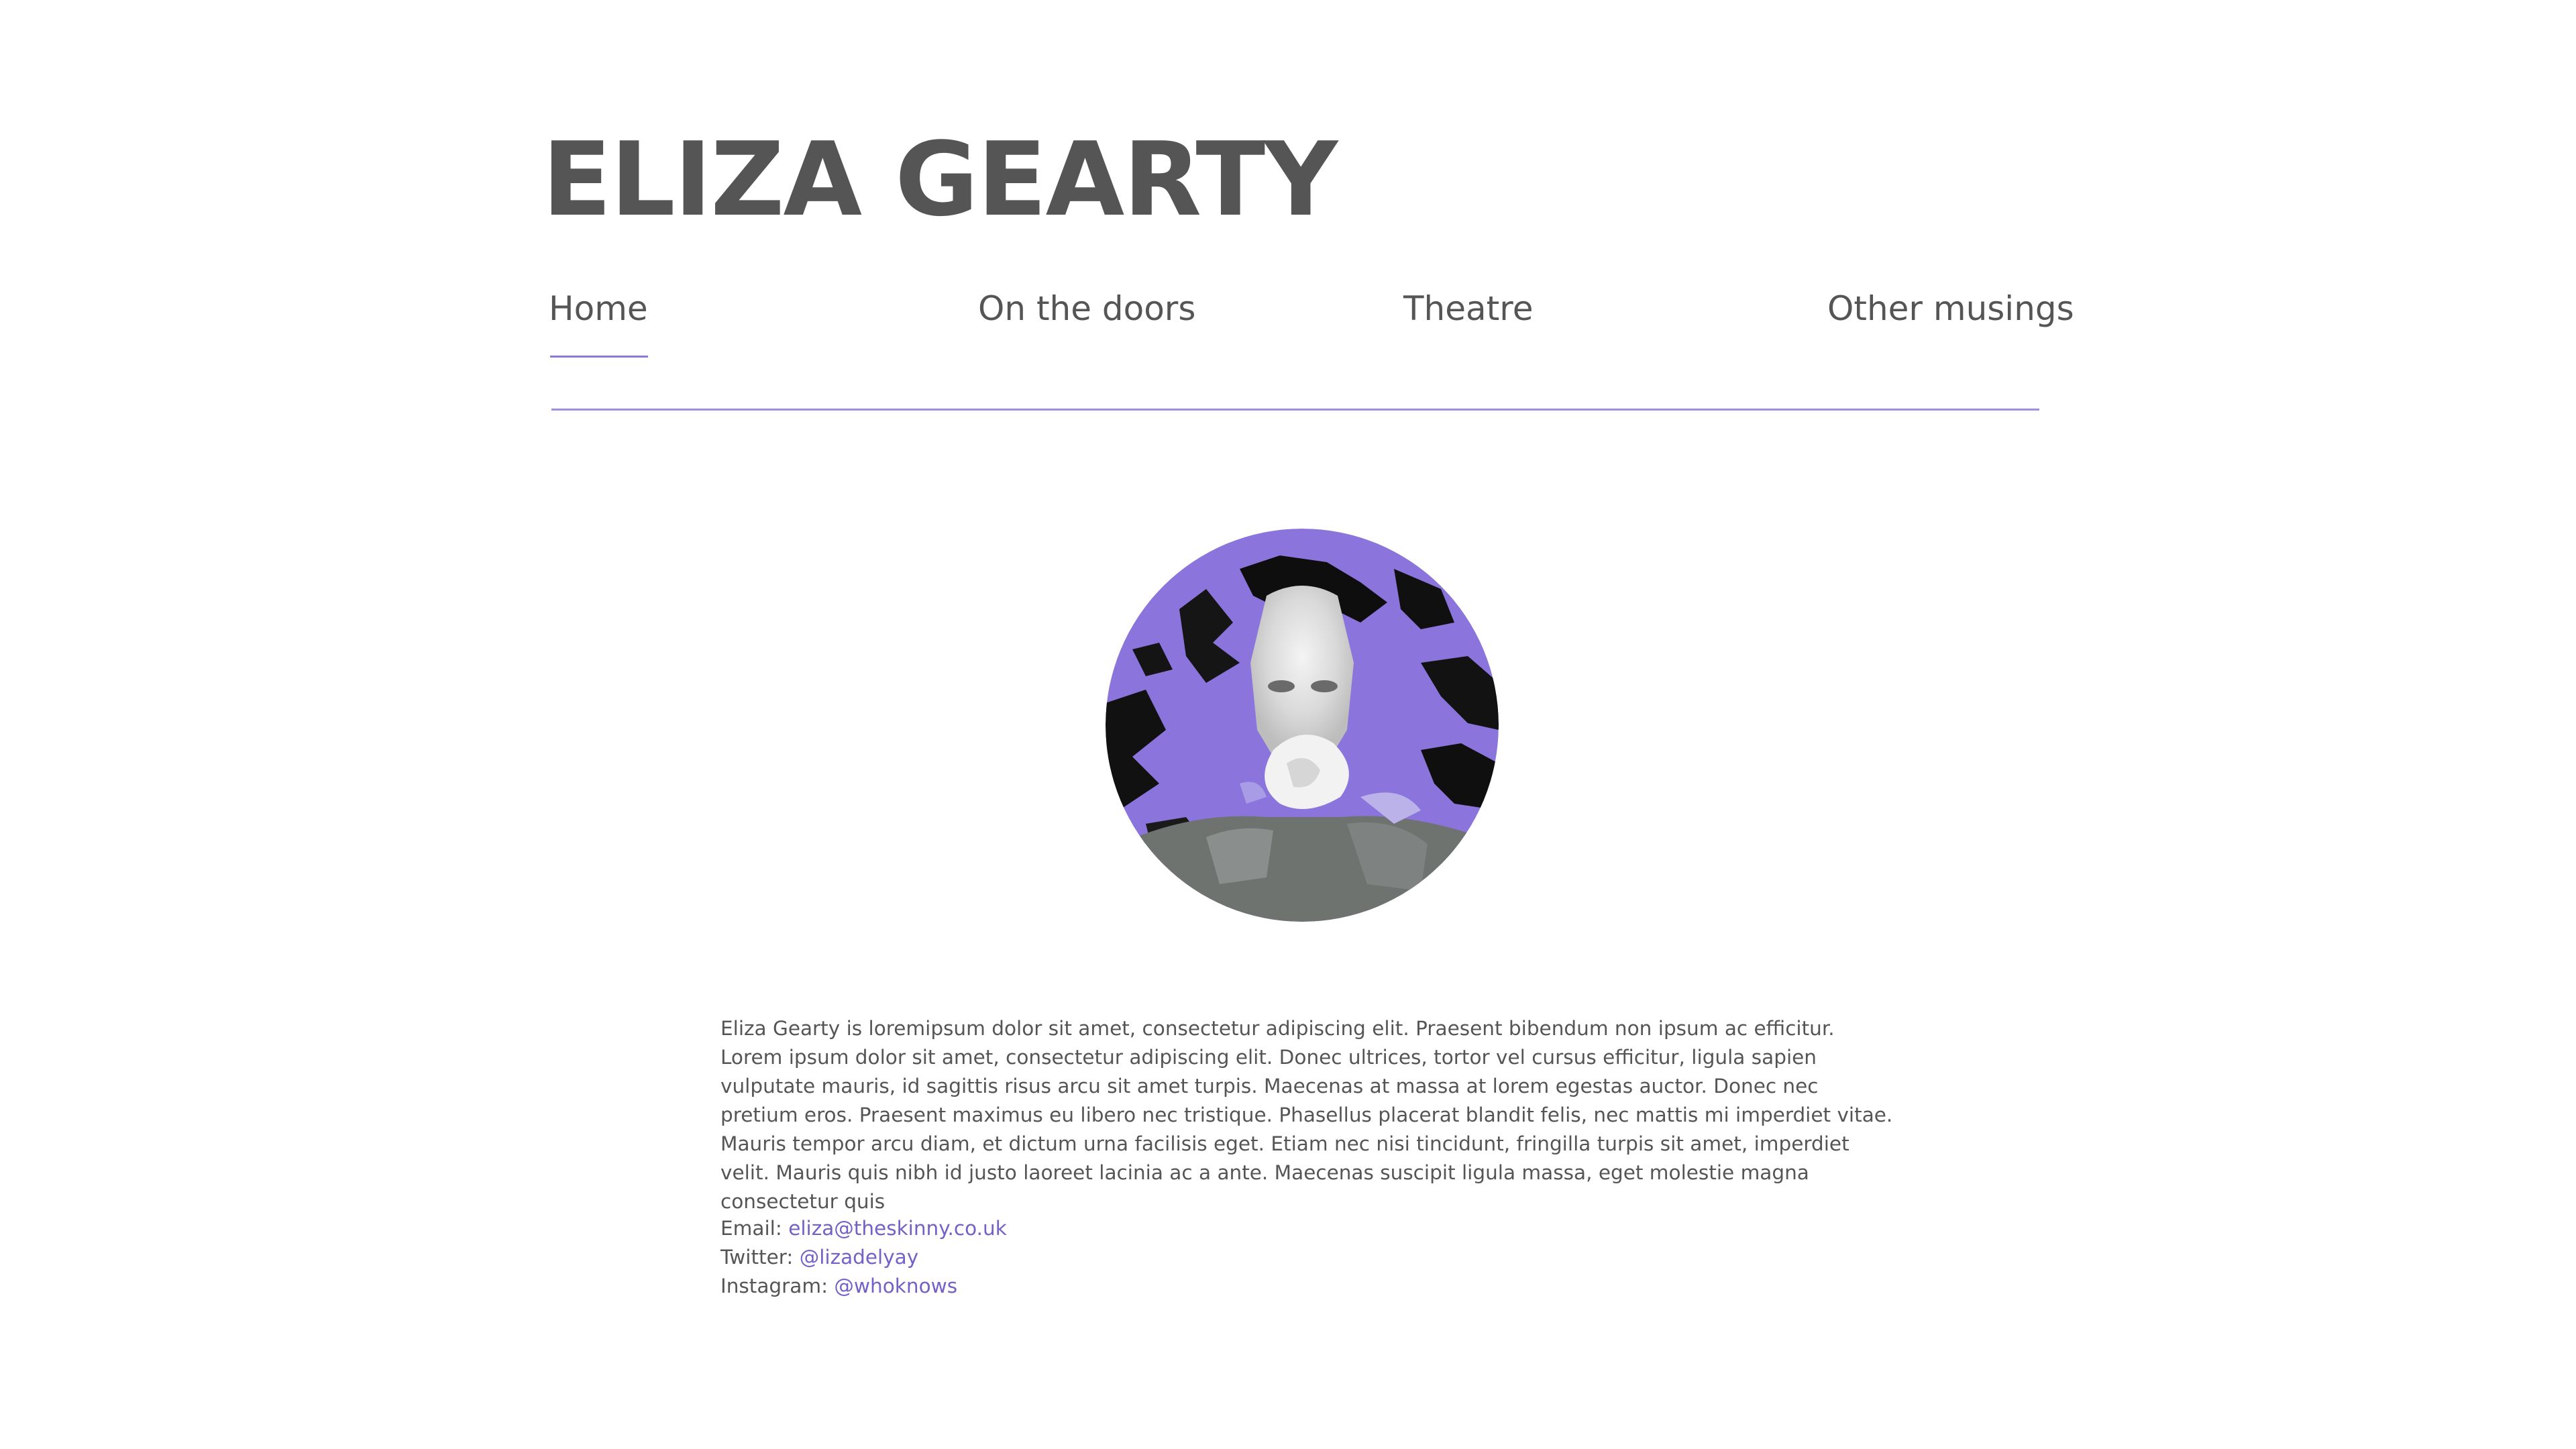 This screenshot has width=2576, height=1449. Describe the element at coordinates (897, 1228) in the screenshot. I see `email-link: eliza@theskinny.co.uk` at that location.